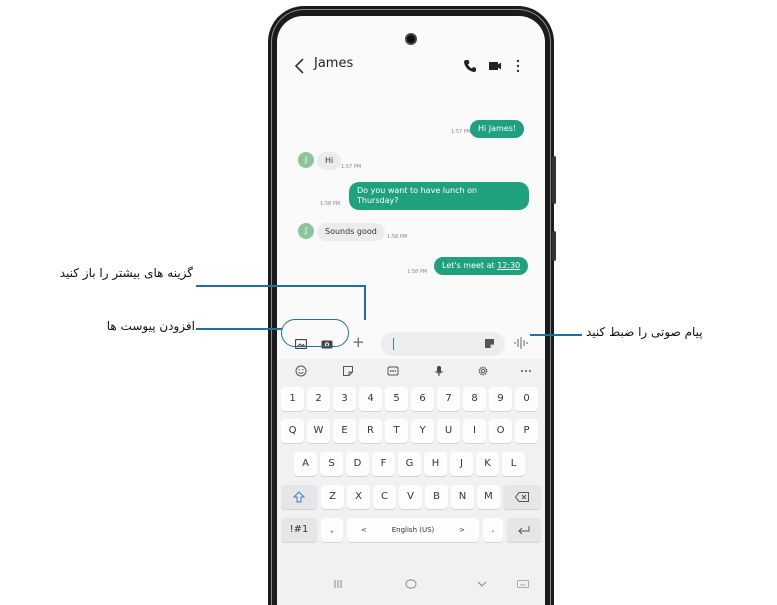  Describe the element at coordinates (292, 431) in the screenshot. I see `key-q: Q` at that location.